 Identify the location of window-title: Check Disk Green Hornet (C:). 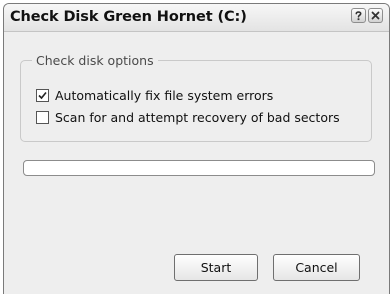
(128, 17).